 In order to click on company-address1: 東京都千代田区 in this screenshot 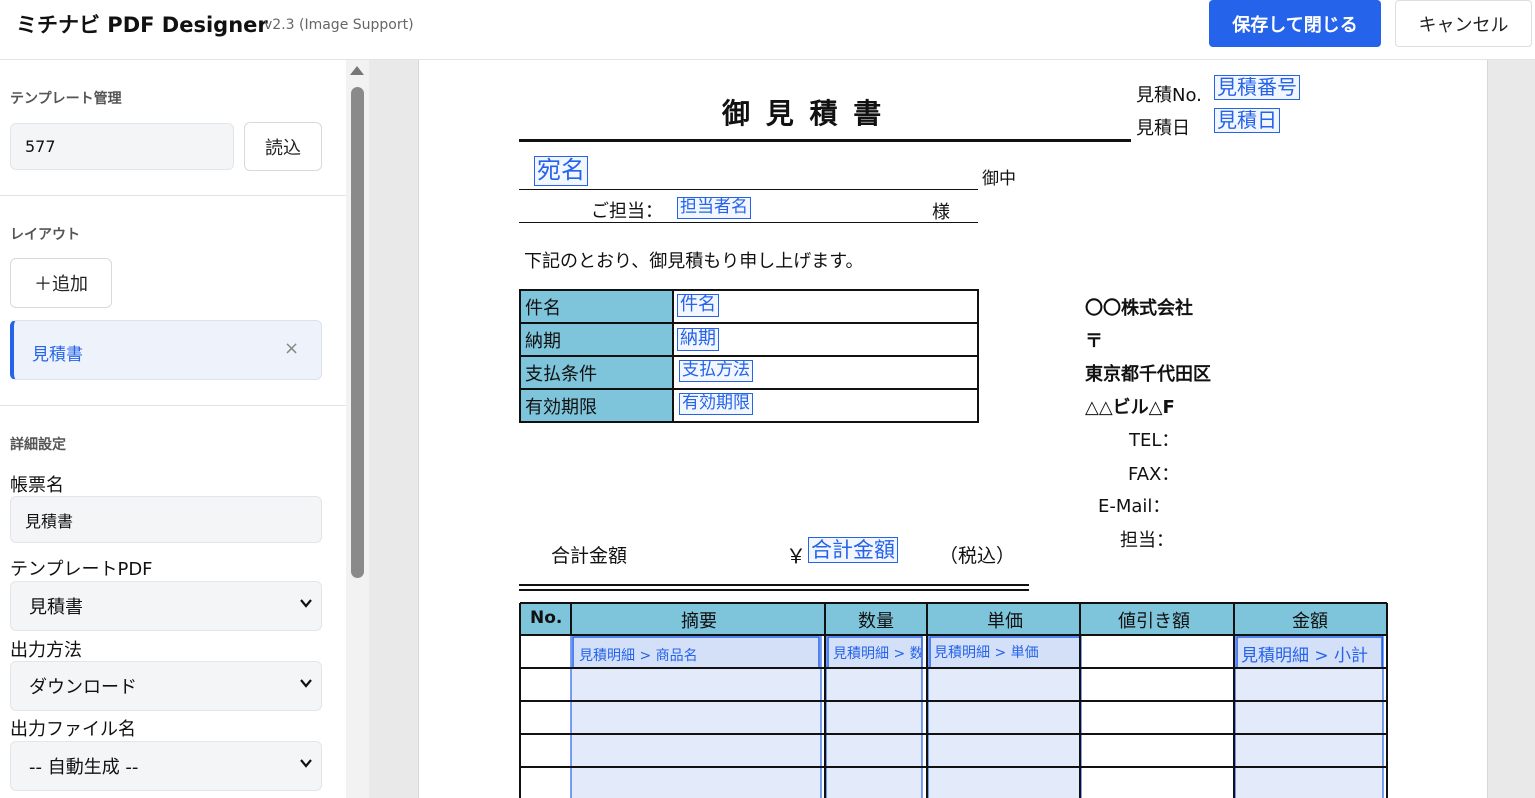, I will do `click(1148, 374)`.